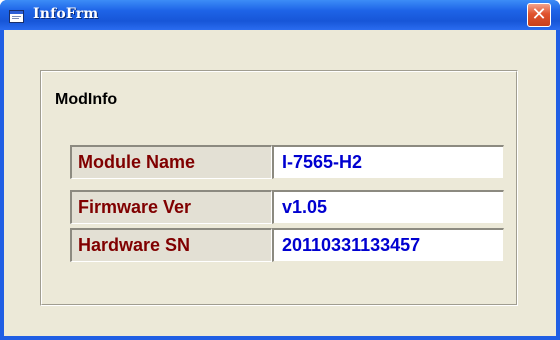 Image resolution: width=560 pixels, height=340 pixels. Describe the element at coordinates (171, 245) in the screenshot. I see `hardware-sn-label: Hardware SN` at that location.